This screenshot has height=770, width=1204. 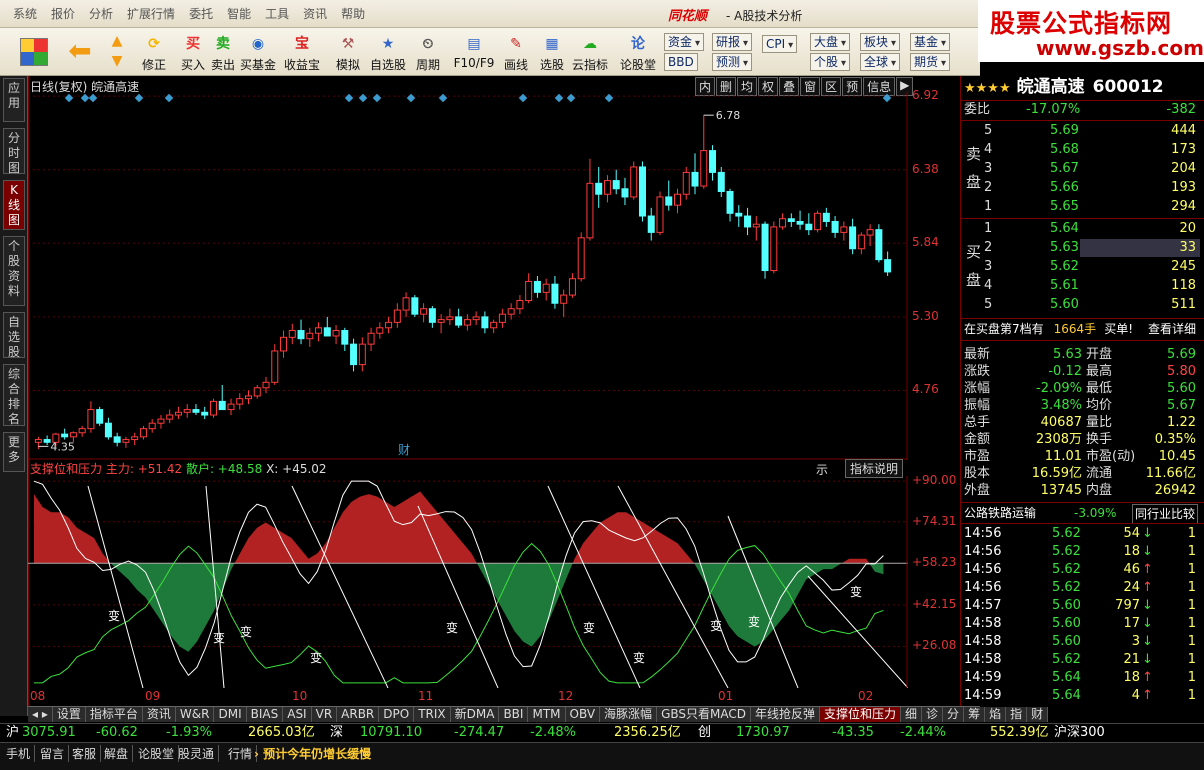 What do you see at coordinates (159, 753) in the screenshot?
I see `bottom-link-4: 论股堂` at bounding box center [159, 753].